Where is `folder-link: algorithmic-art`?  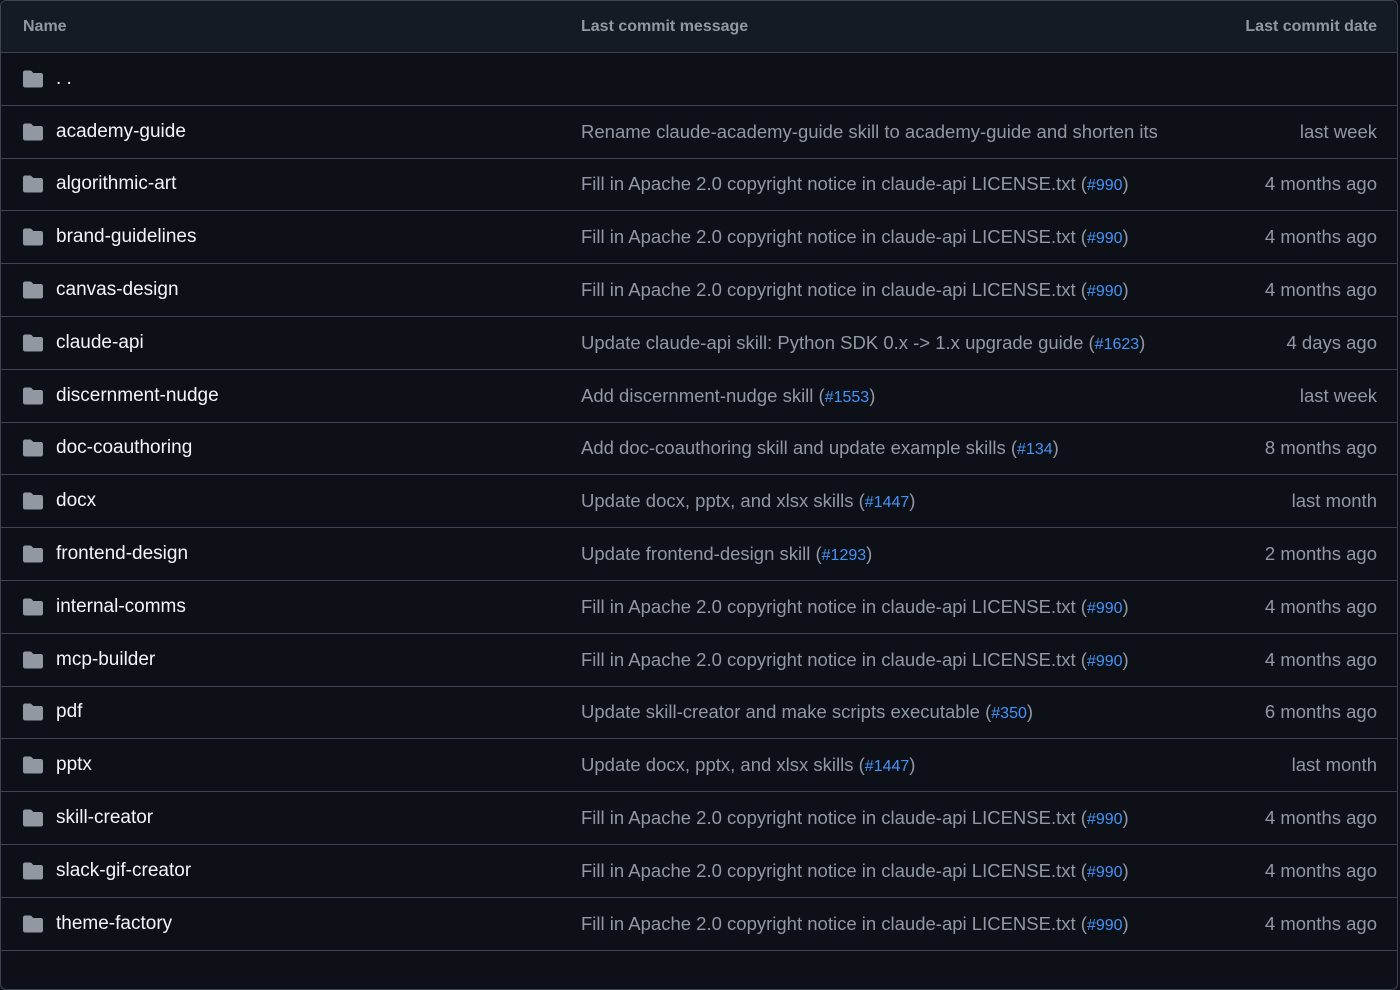 folder-link: algorithmic-art is located at coordinates (116, 184).